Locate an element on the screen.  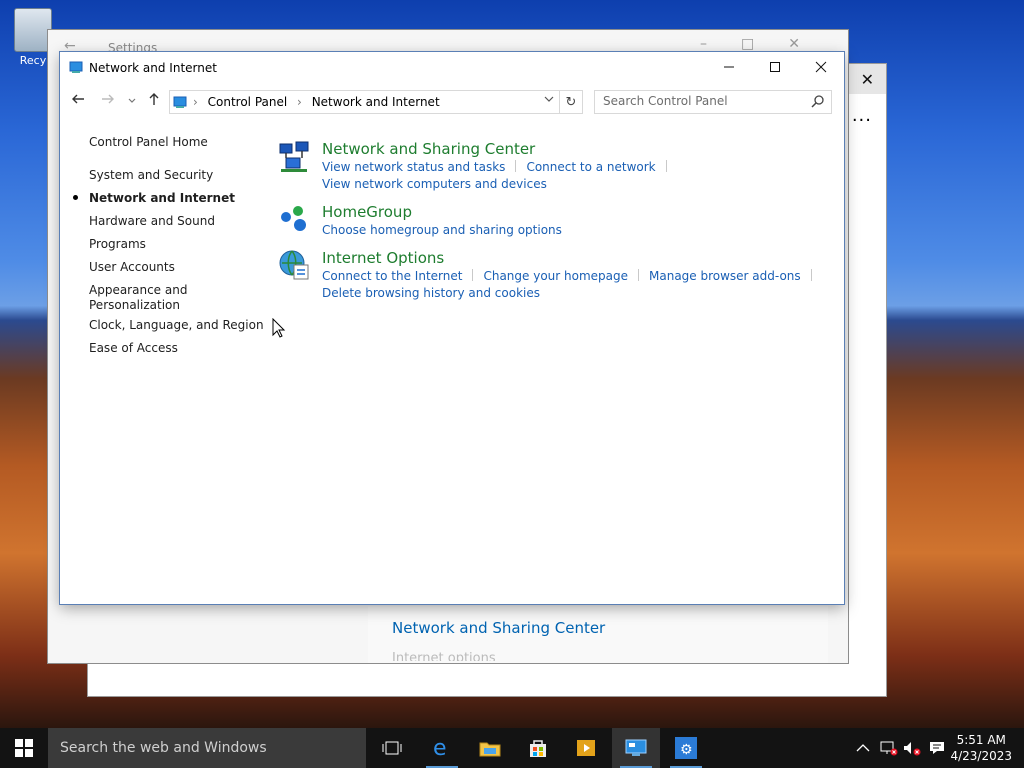
task-view-button is located at coordinates (392, 748).